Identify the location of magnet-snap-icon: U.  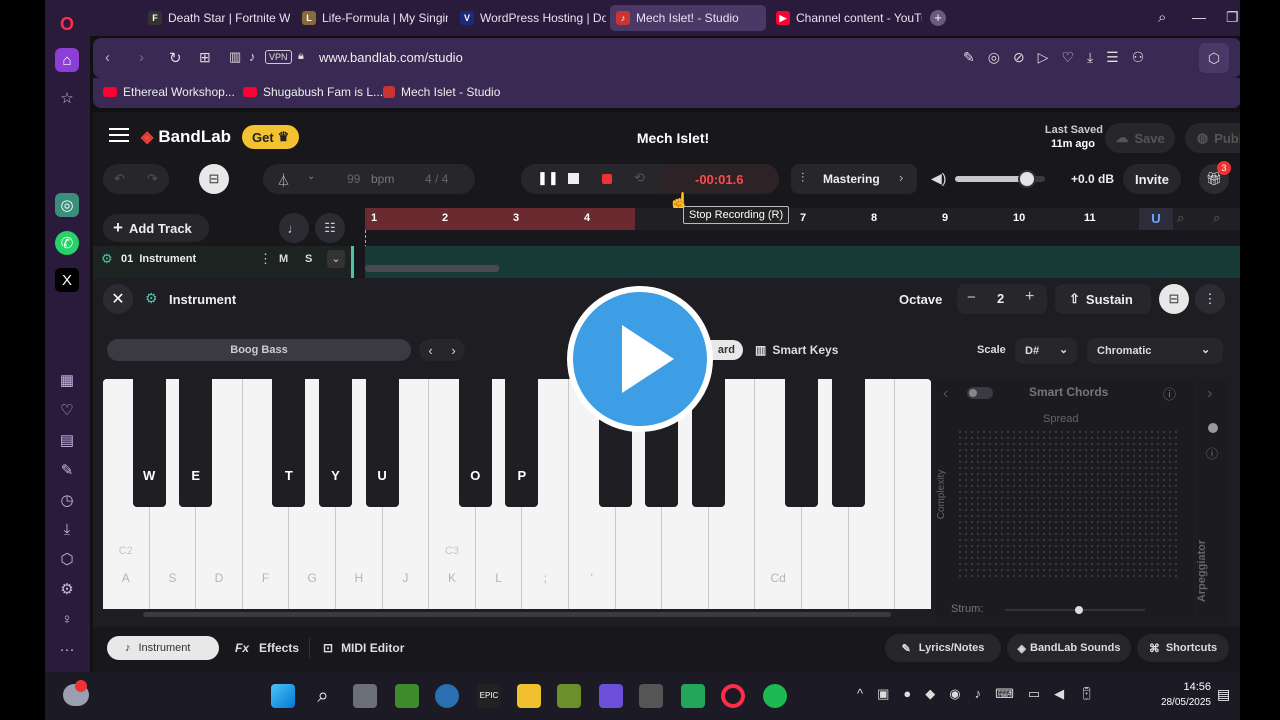
(1156, 219).